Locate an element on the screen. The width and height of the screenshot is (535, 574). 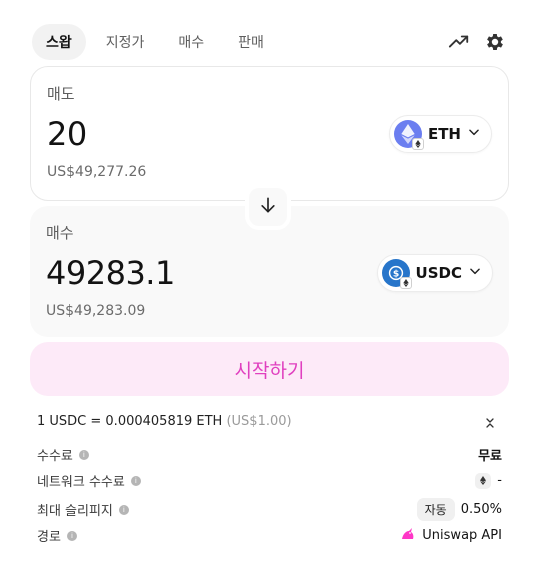
gear-icon is located at coordinates (495, 42).